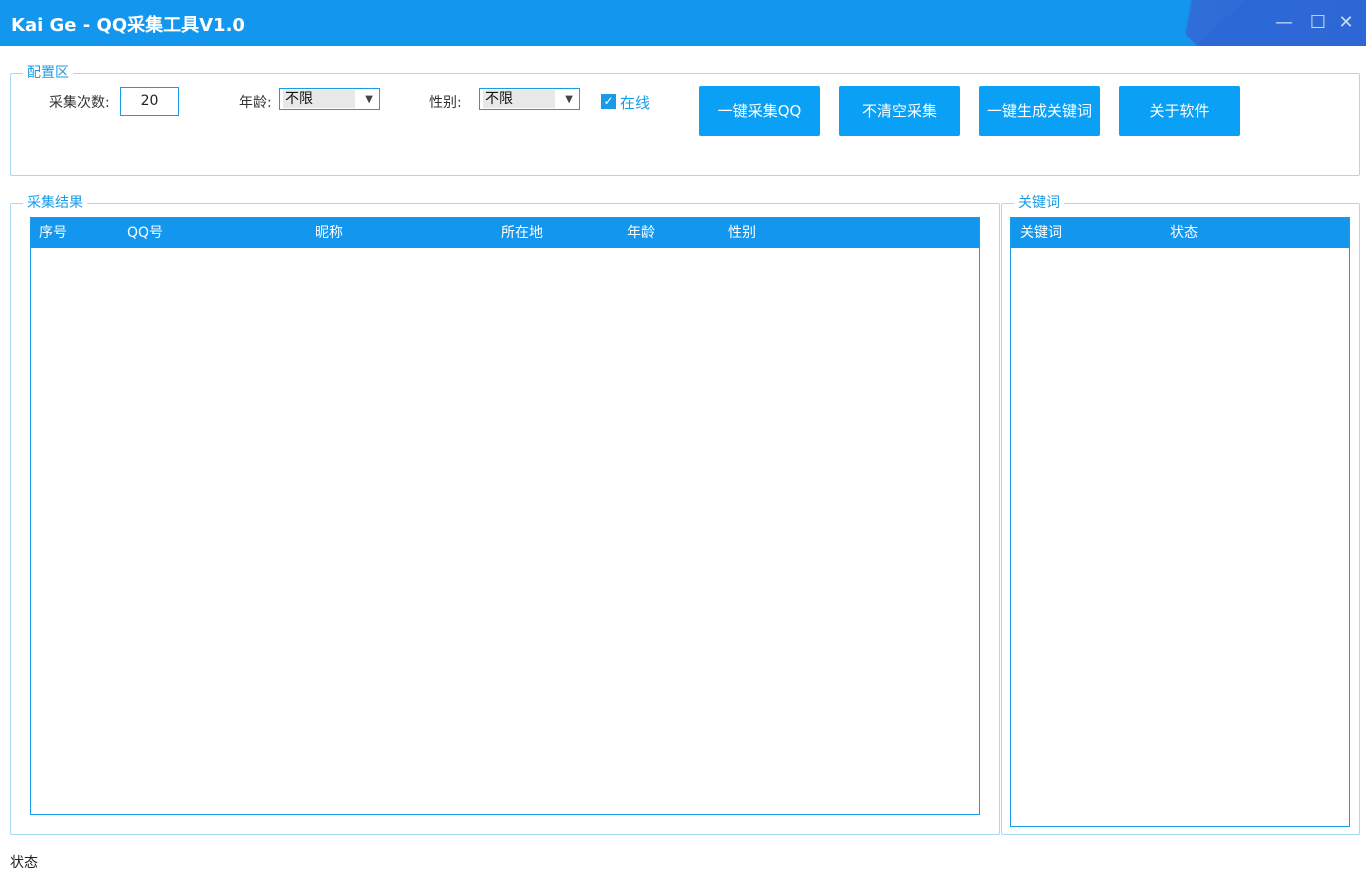 Image resolution: width=1366 pixels, height=873 pixels. I want to click on gender-label: 性别:, so click(445, 103).